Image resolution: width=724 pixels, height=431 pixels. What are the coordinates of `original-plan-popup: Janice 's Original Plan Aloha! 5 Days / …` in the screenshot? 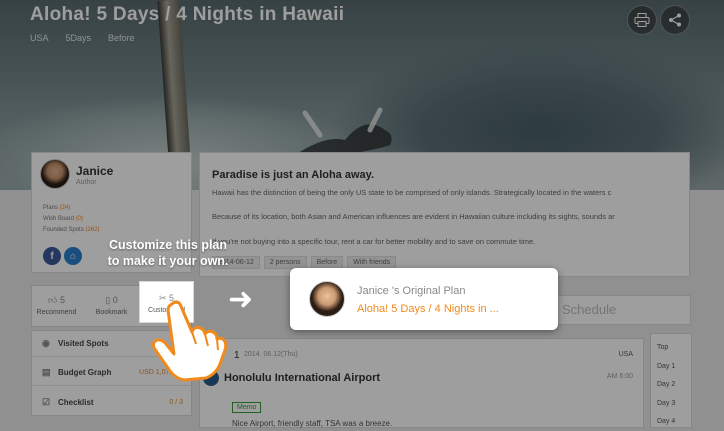 It's located at (424, 299).